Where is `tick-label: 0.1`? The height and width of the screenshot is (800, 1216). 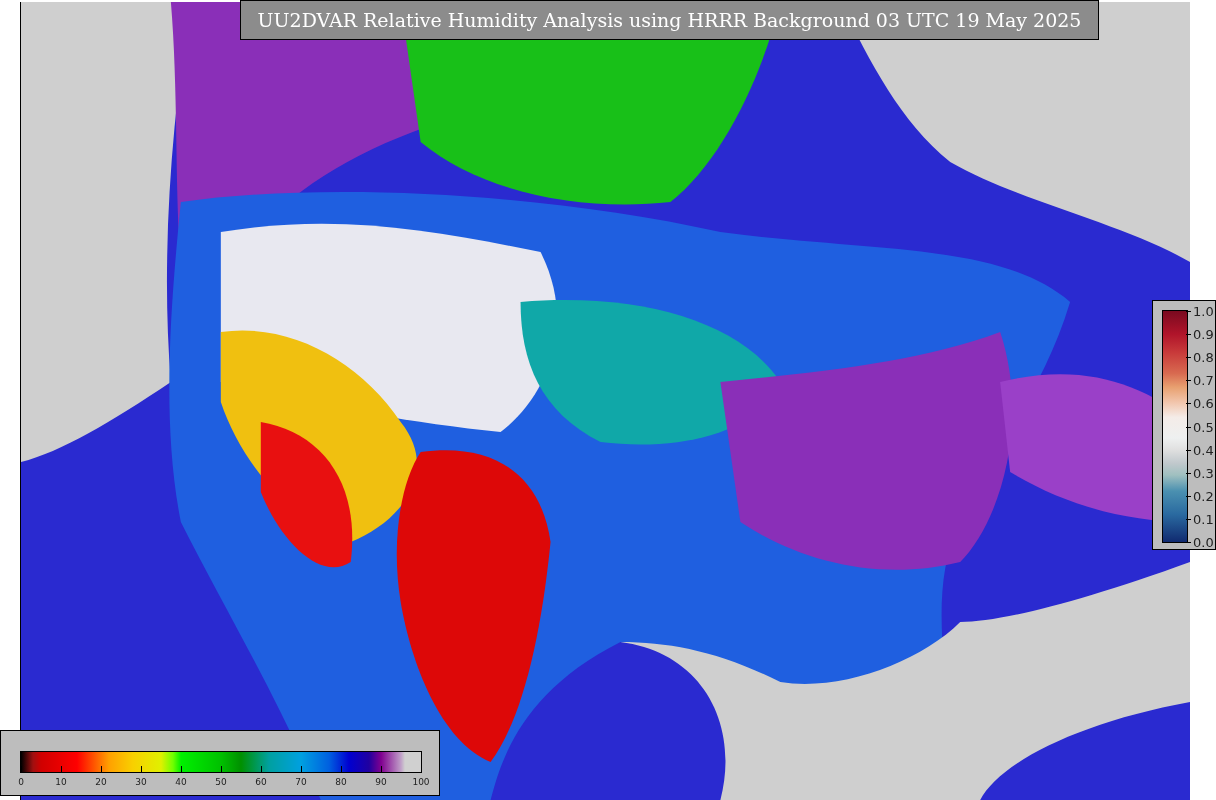 tick-label: 0.1 is located at coordinates (1203, 519).